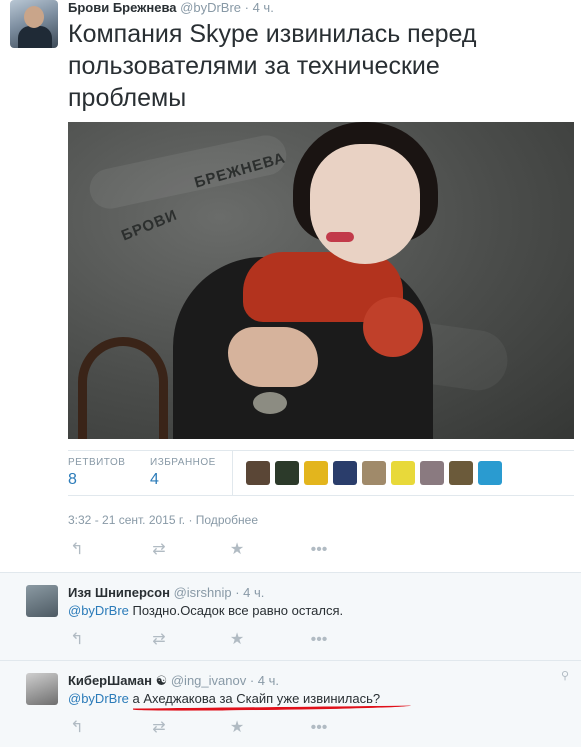  What do you see at coordinates (208, 550) in the screenshot?
I see `tweet-actions: ↰ ⇄ ★ •••` at bounding box center [208, 550].